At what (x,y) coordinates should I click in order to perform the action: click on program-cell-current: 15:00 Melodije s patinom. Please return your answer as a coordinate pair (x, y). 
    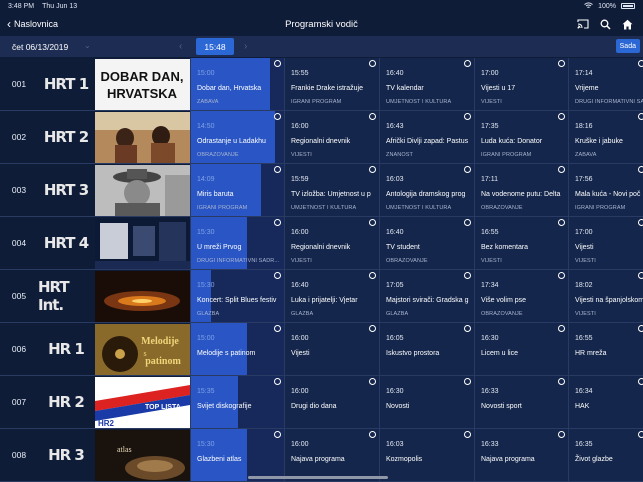
    Looking at the image, I should click on (237, 349).